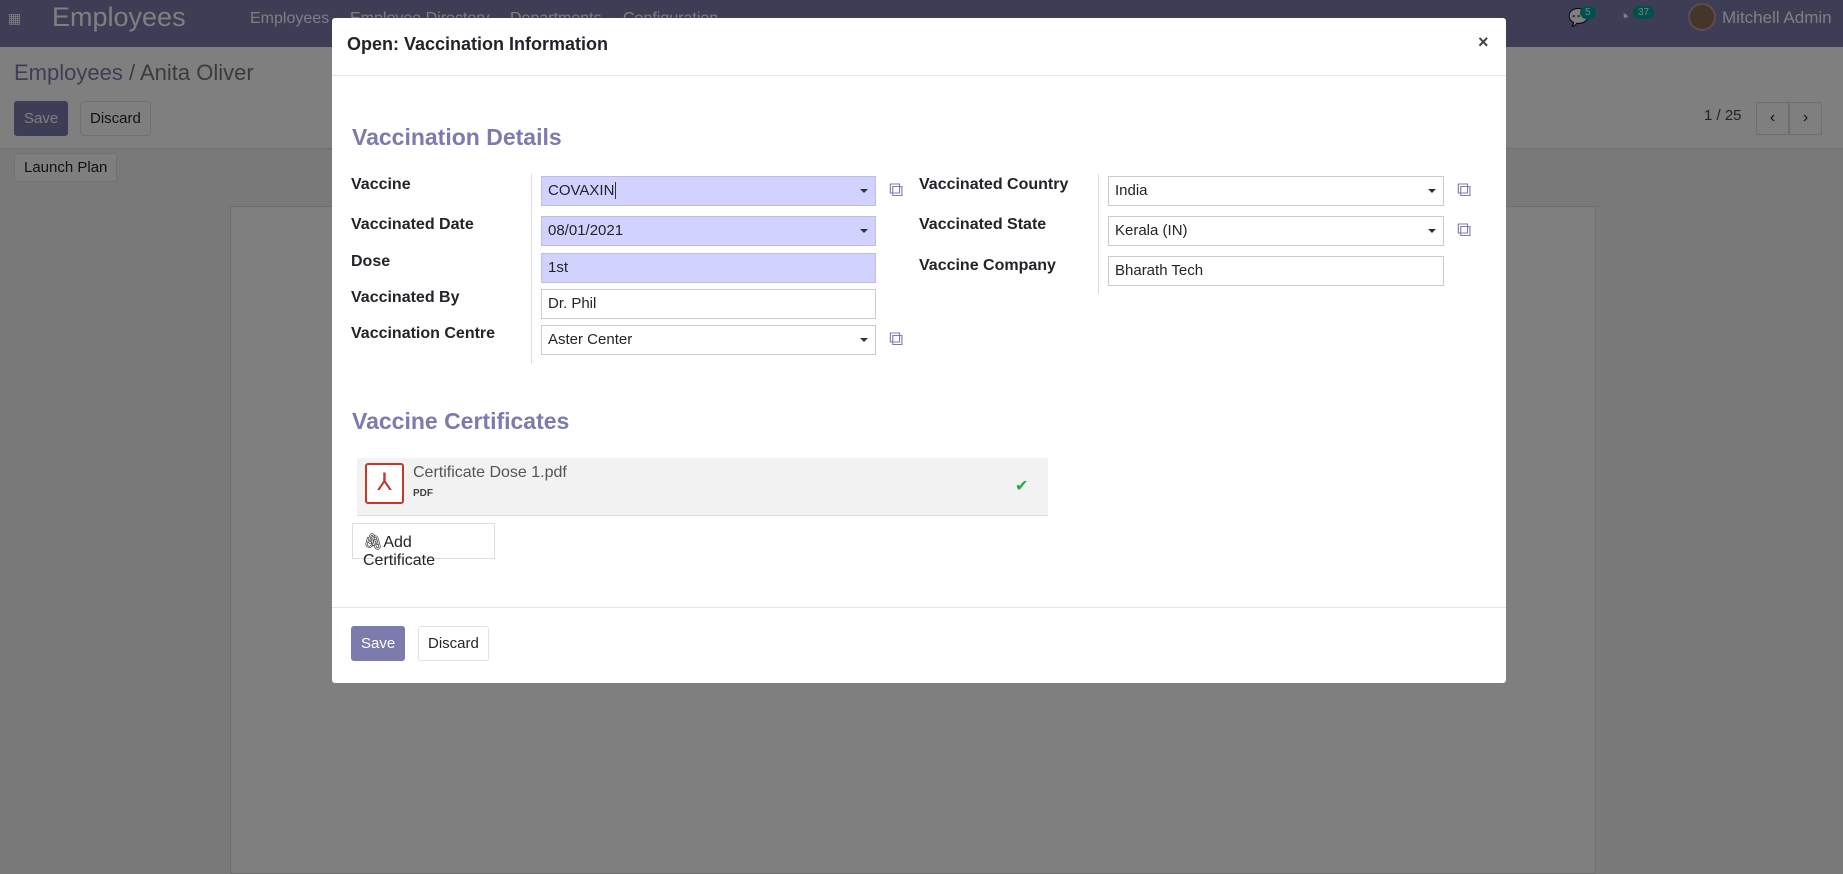 This screenshot has height=874, width=1843. What do you see at coordinates (1151, 230) in the screenshot?
I see `vaccinated-state-value: Kerala (IN)` at bounding box center [1151, 230].